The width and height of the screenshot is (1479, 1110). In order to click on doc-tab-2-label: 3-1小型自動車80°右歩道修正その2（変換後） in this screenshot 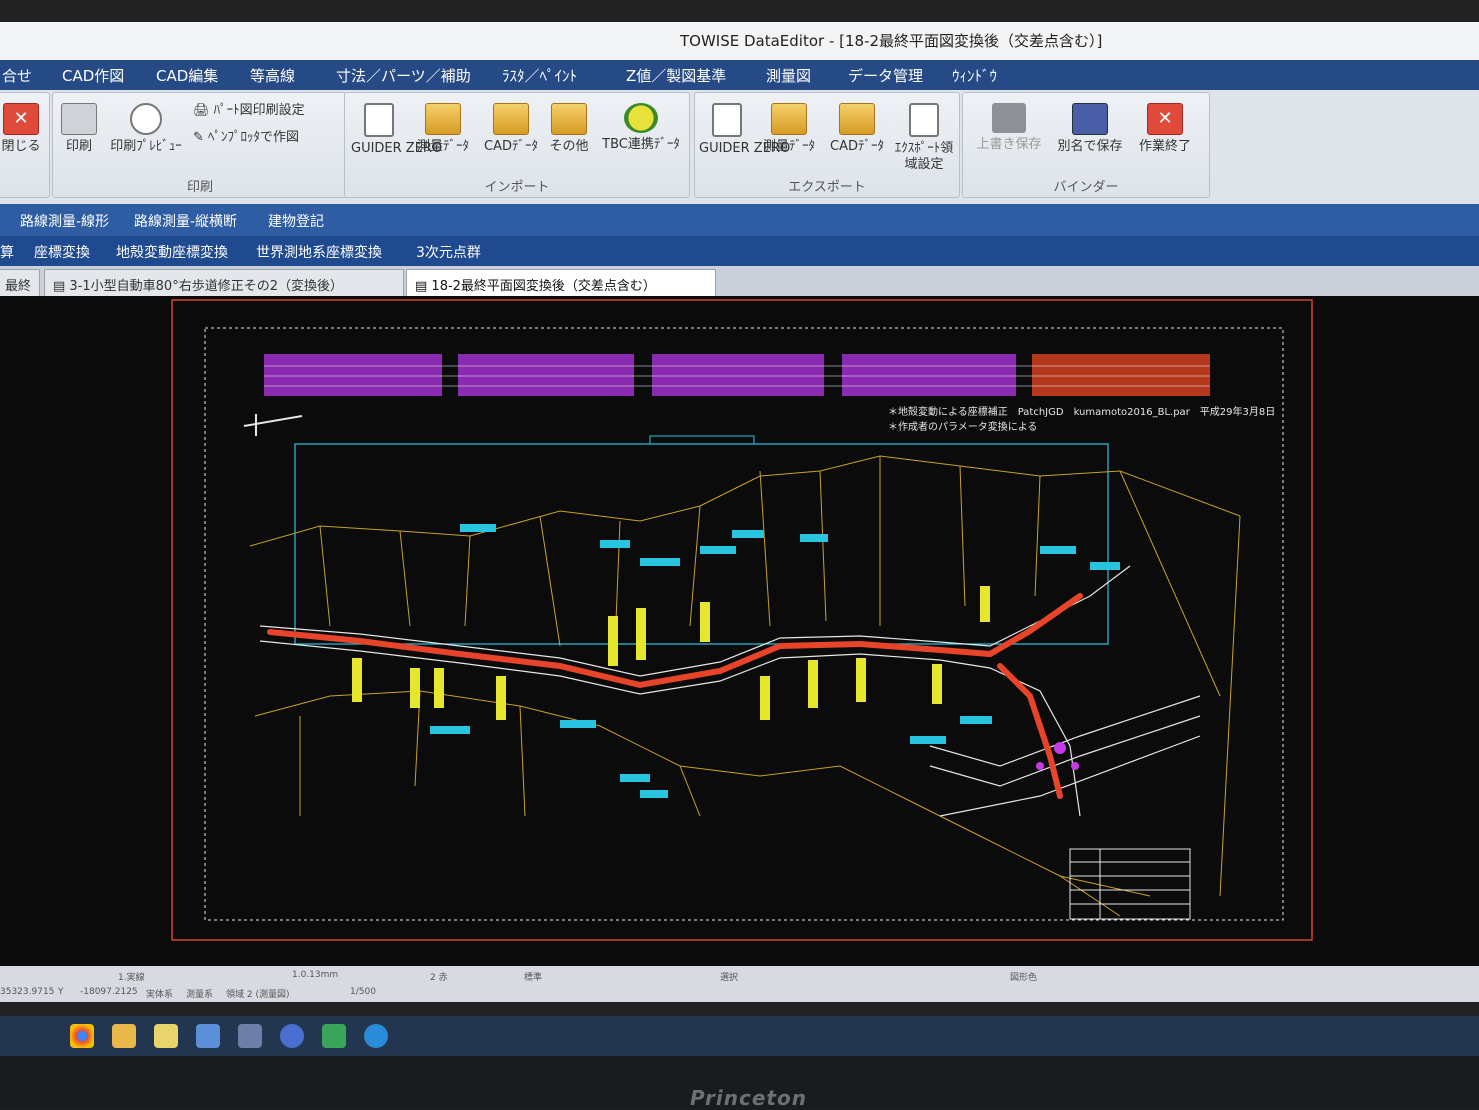, I will do `click(206, 286)`.